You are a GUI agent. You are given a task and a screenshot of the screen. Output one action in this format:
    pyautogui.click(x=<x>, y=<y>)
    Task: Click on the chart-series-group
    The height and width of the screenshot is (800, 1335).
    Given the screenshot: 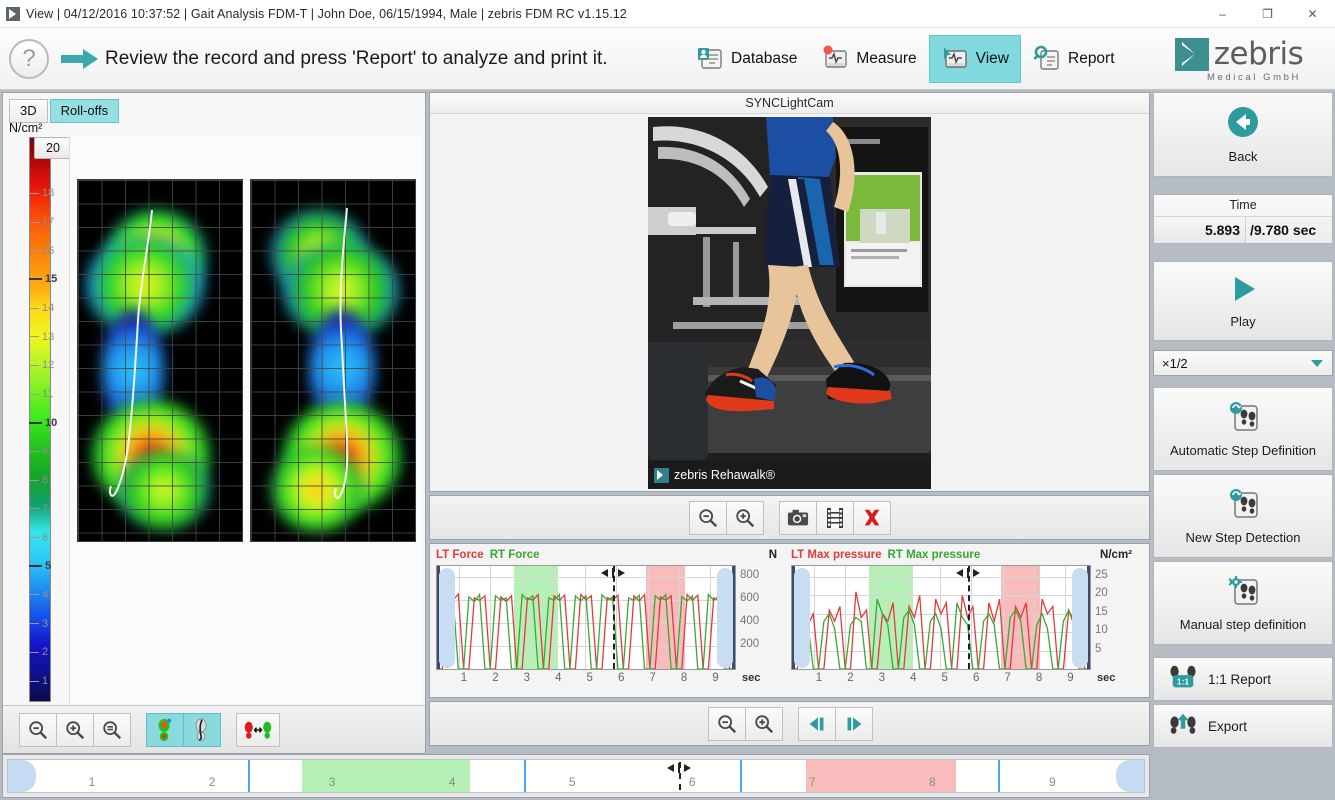 What is the action you would take?
    pyautogui.click(x=586, y=630)
    